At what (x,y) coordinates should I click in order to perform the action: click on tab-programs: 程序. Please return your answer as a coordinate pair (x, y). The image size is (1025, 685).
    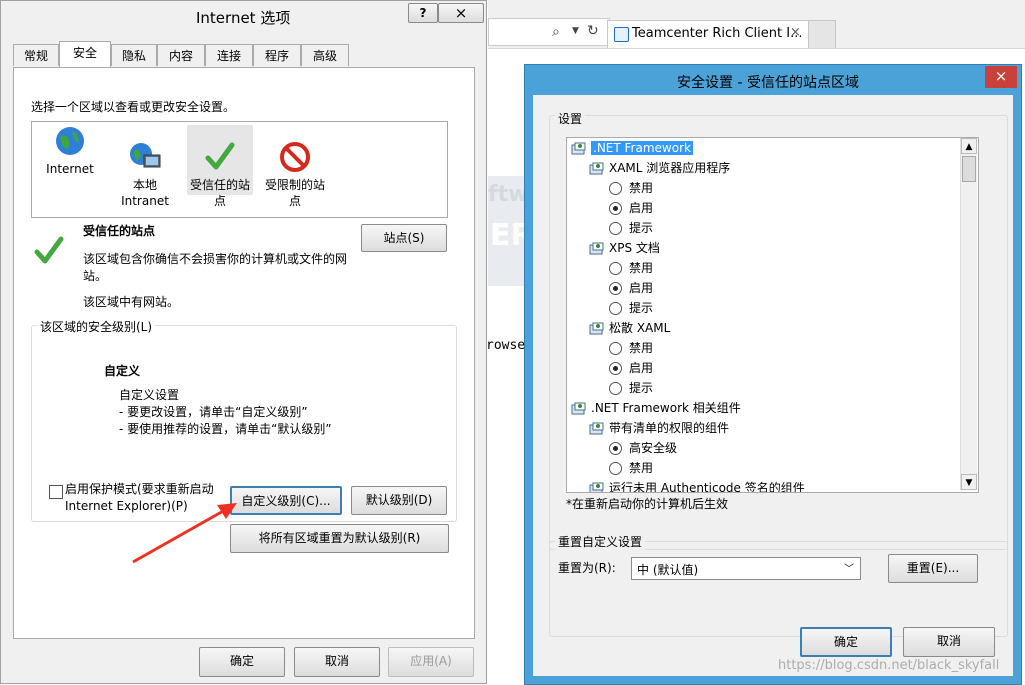
    Looking at the image, I should click on (277, 55).